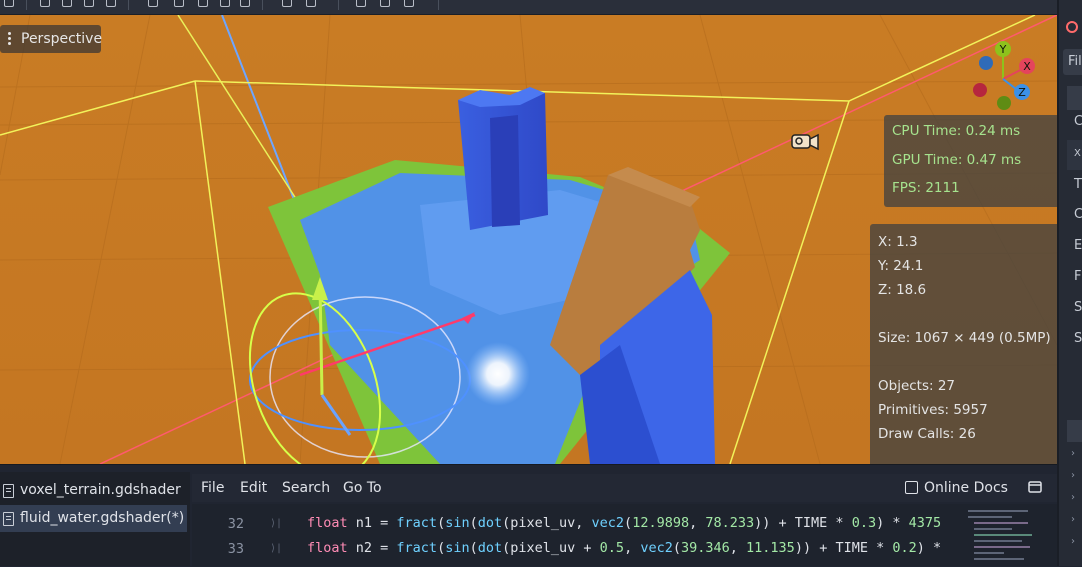  What do you see at coordinates (409, 3) in the screenshot?
I see `options-icon` at bounding box center [409, 3].